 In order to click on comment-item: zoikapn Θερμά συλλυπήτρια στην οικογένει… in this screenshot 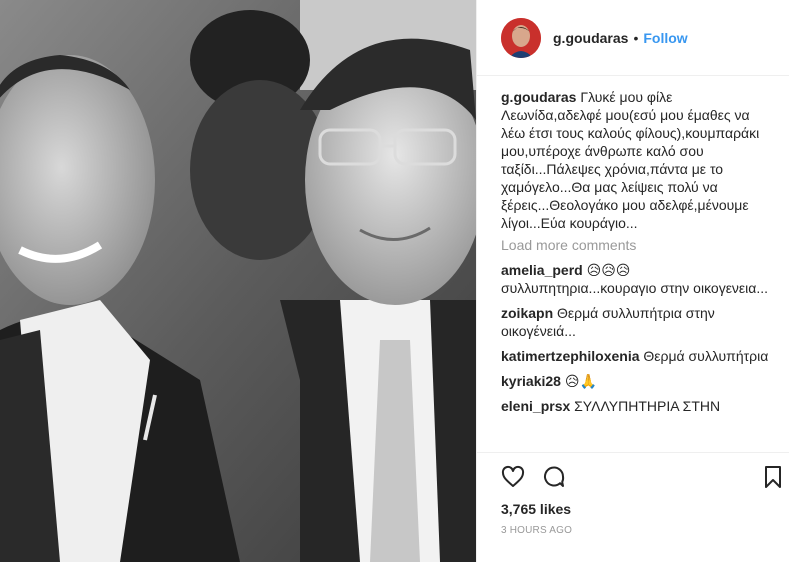, I will do `click(638, 322)`.